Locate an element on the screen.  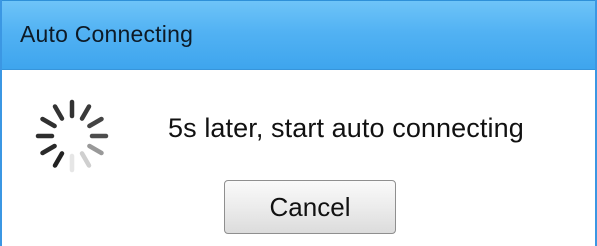
cancel-button: Cancel is located at coordinates (310, 207).